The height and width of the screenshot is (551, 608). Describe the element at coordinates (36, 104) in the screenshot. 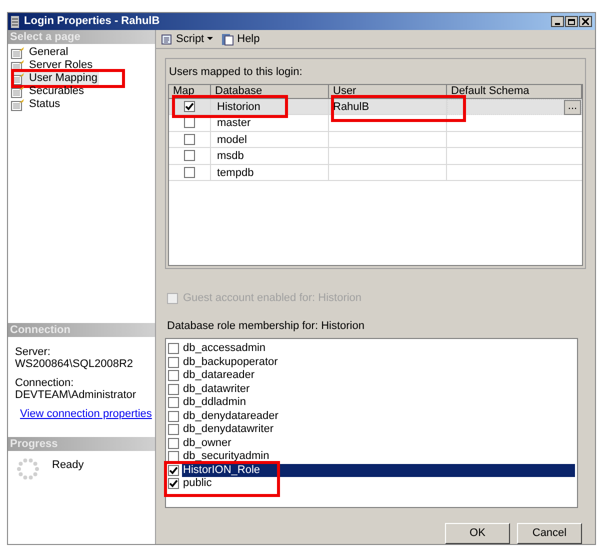

I see `page-list-item: Status` at that location.